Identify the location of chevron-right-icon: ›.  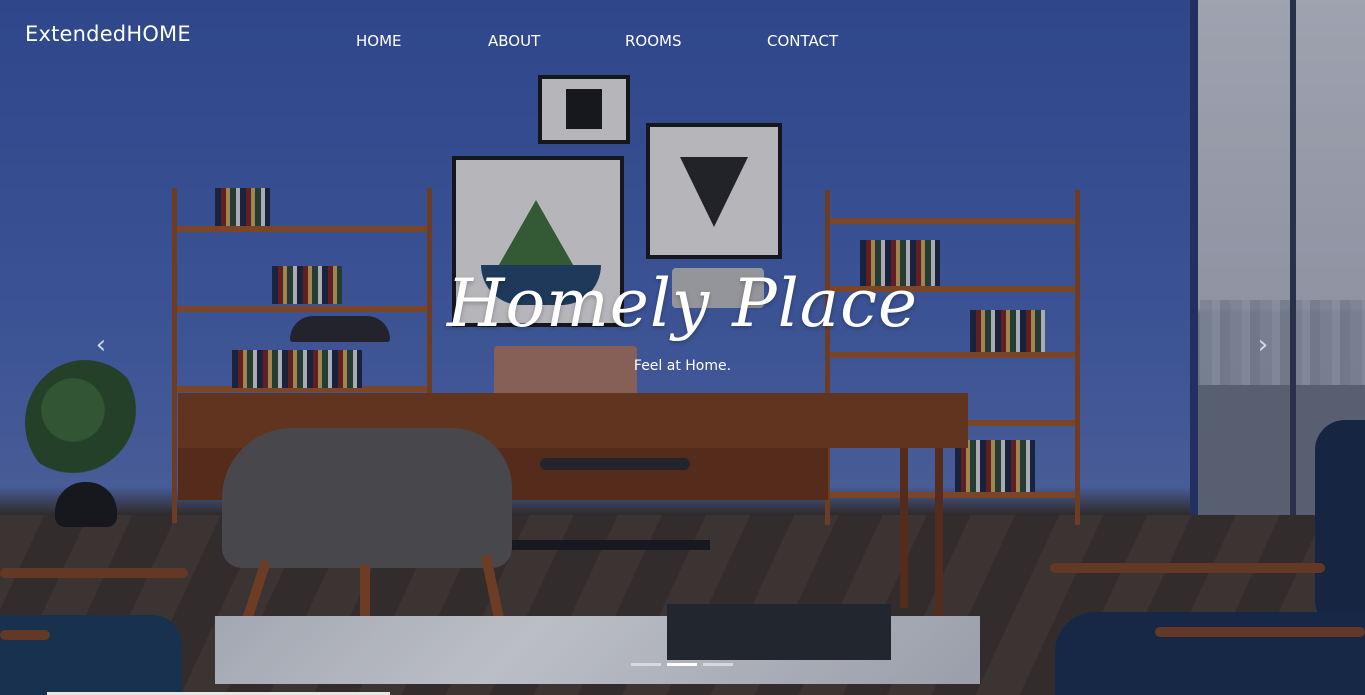
(1263, 345).